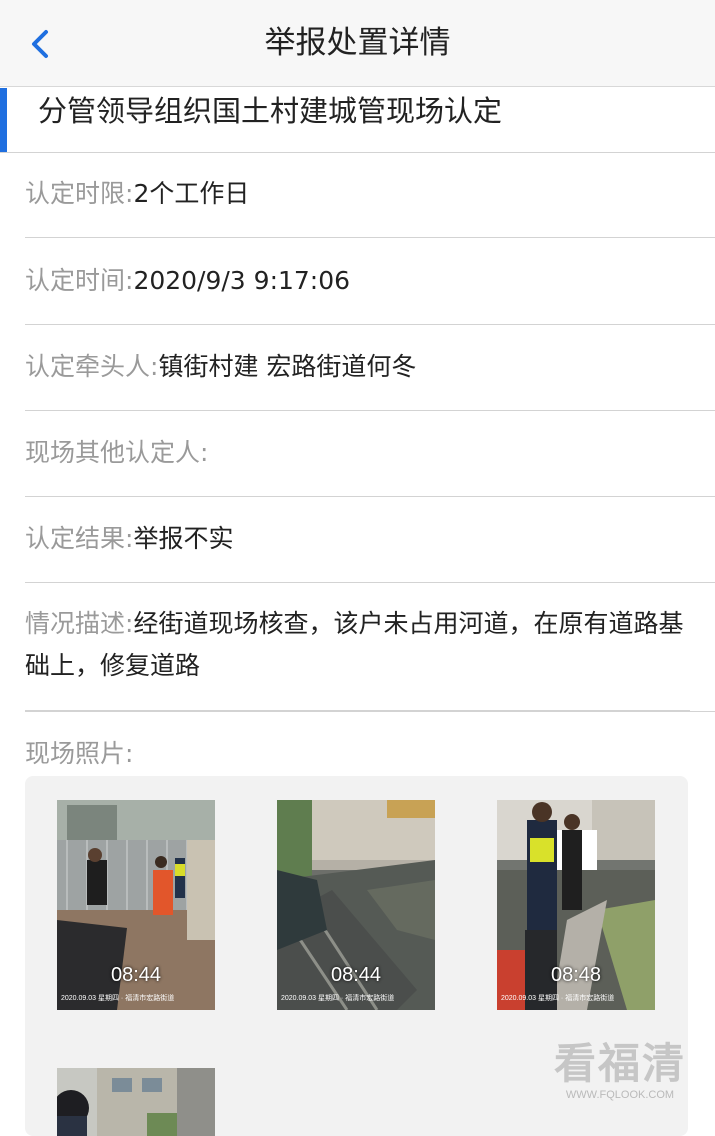 This screenshot has height=1136, width=715. I want to click on lead-value: 镇街村建 宏路街道何冬, so click(287, 366).